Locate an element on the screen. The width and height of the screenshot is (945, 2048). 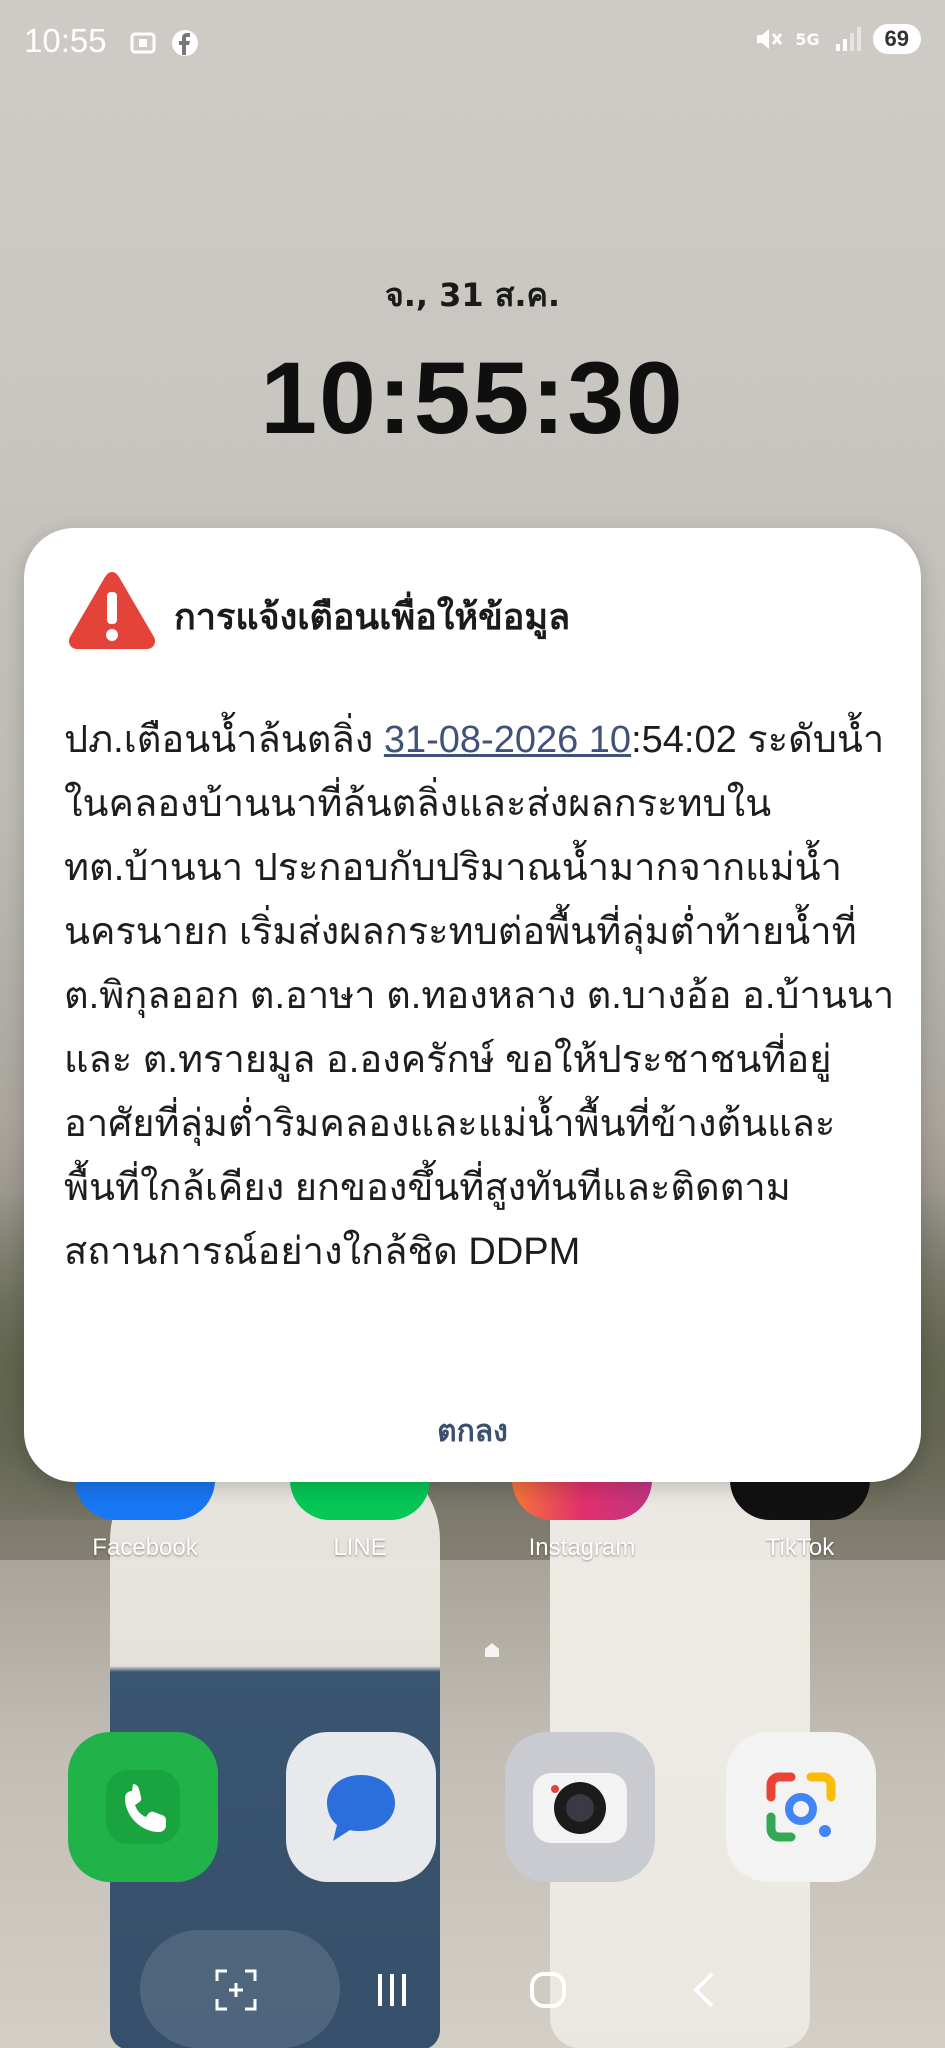
alert-title: การแจ้งเตือนเพื่อให้ข้อมูล is located at coordinates (372, 617).